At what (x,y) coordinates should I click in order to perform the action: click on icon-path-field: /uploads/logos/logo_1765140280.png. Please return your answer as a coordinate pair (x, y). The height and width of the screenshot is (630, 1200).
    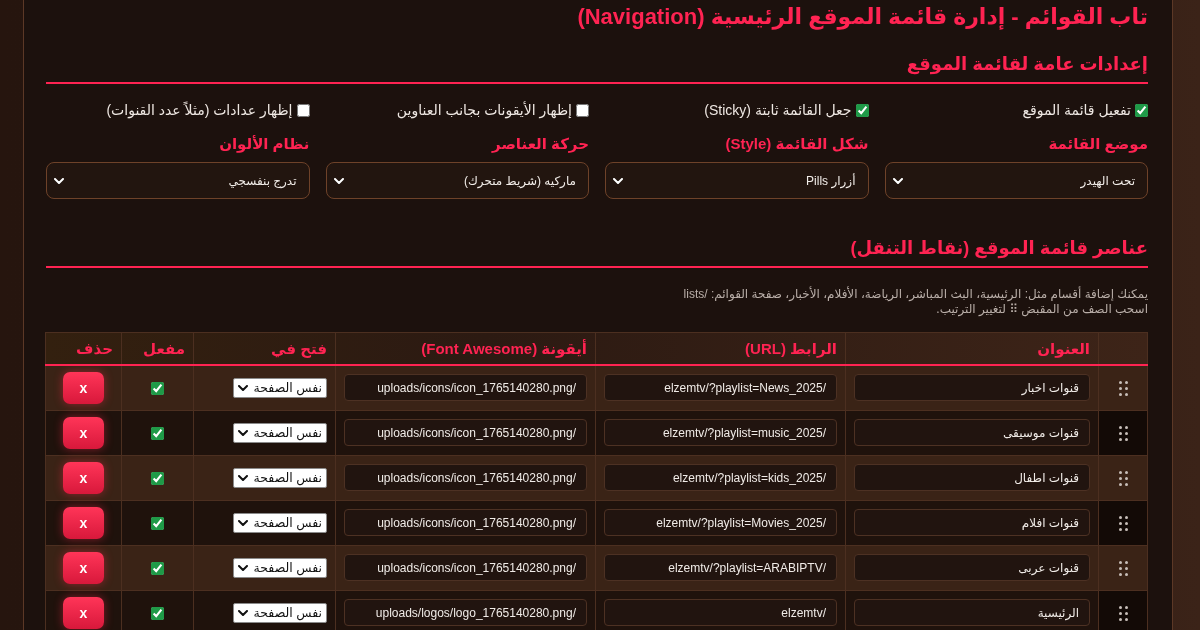
    Looking at the image, I should click on (465, 612).